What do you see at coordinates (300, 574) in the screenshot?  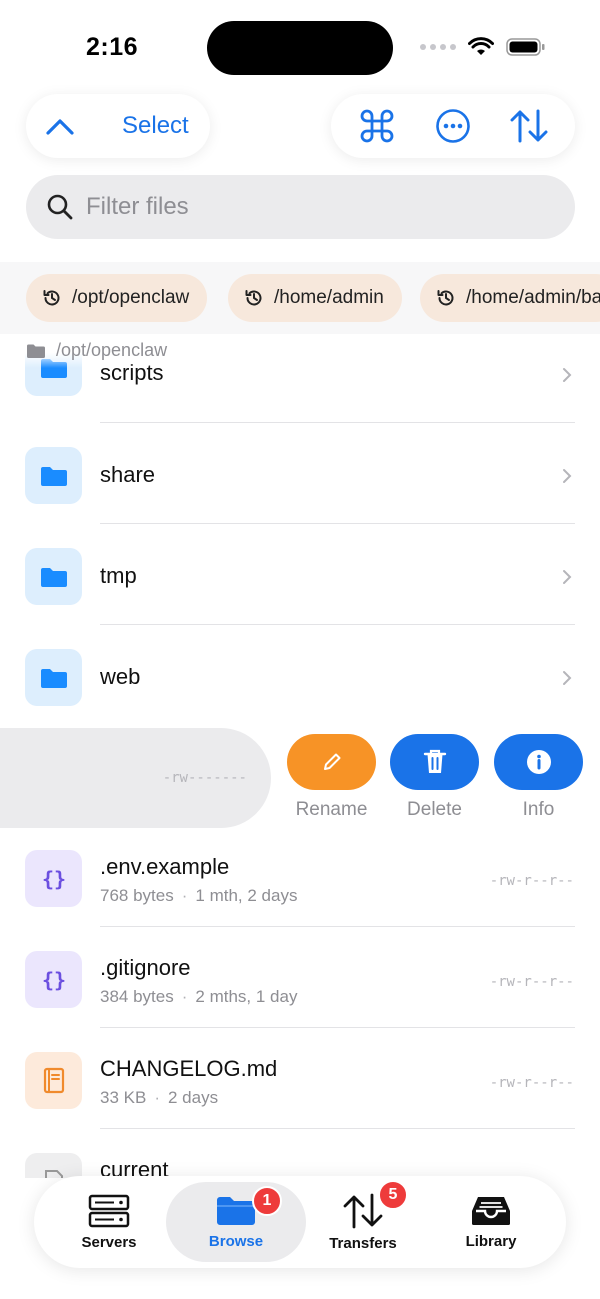 I see `folder-row-tmp: tmp` at bounding box center [300, 574].